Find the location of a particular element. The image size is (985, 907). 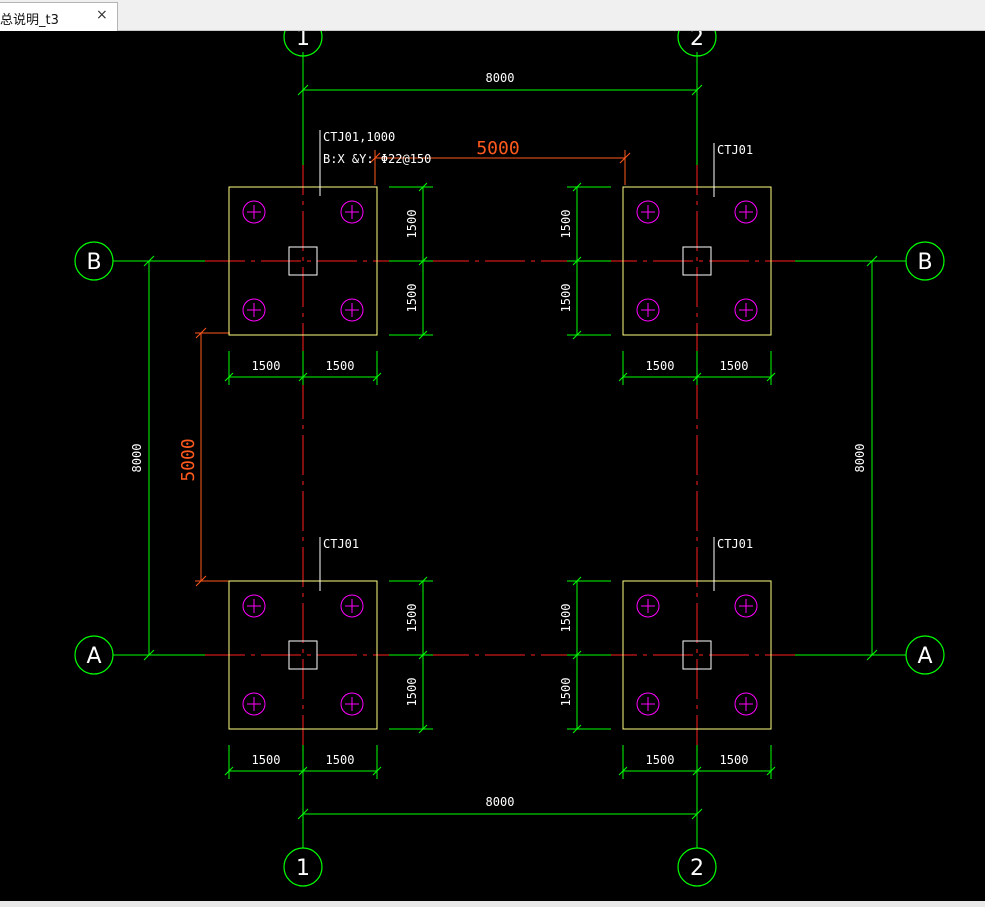

grid-label-a-right: A is located at coordinates (924, 656).